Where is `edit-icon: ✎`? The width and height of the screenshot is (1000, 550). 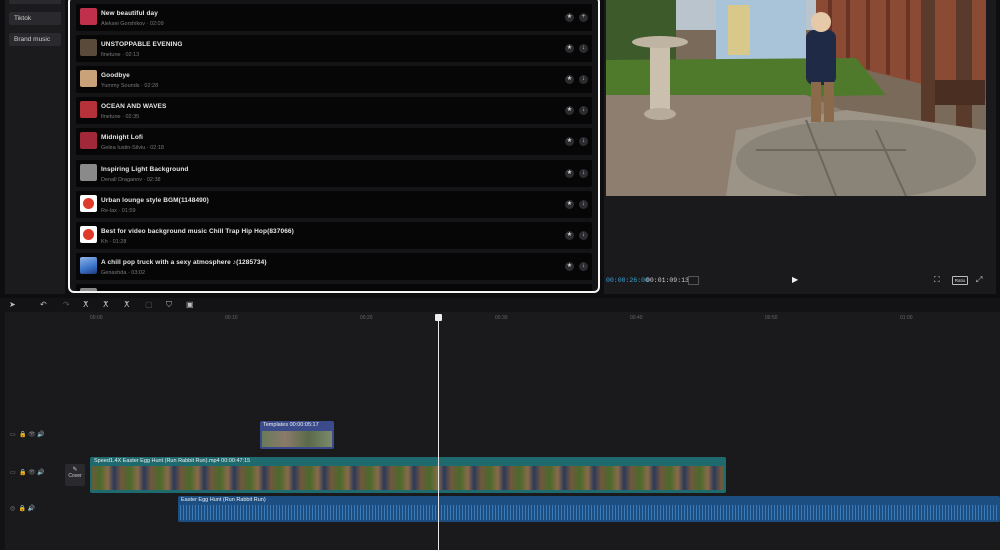
edit-icon: ✎ is located at coordinates (75, 470).